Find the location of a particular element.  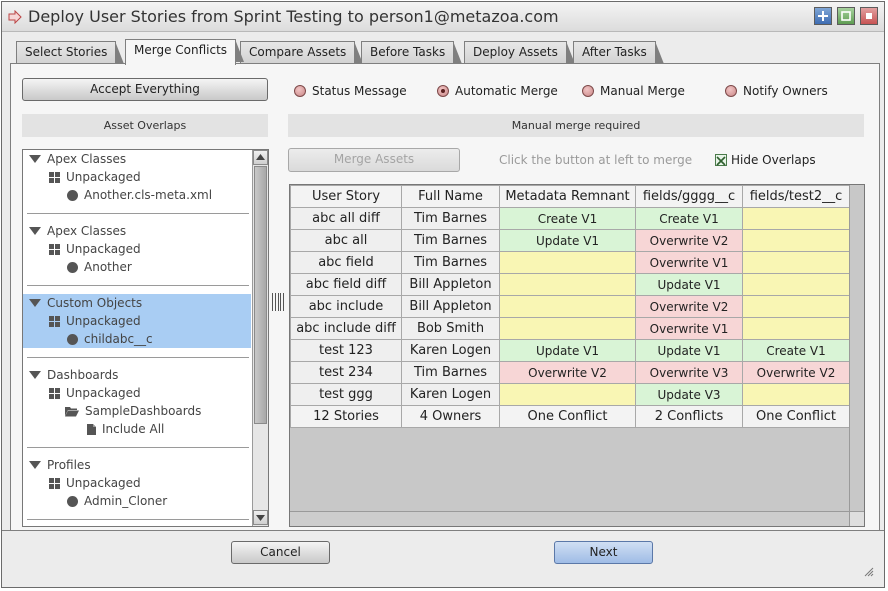

tree-item: childabc__c is located at coordinates (110, 339).